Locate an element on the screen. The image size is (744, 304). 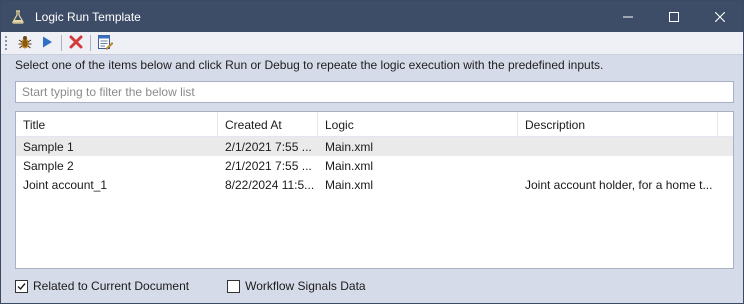
list-header: Title Created At Logic Description is located at coordinates (374, 124).